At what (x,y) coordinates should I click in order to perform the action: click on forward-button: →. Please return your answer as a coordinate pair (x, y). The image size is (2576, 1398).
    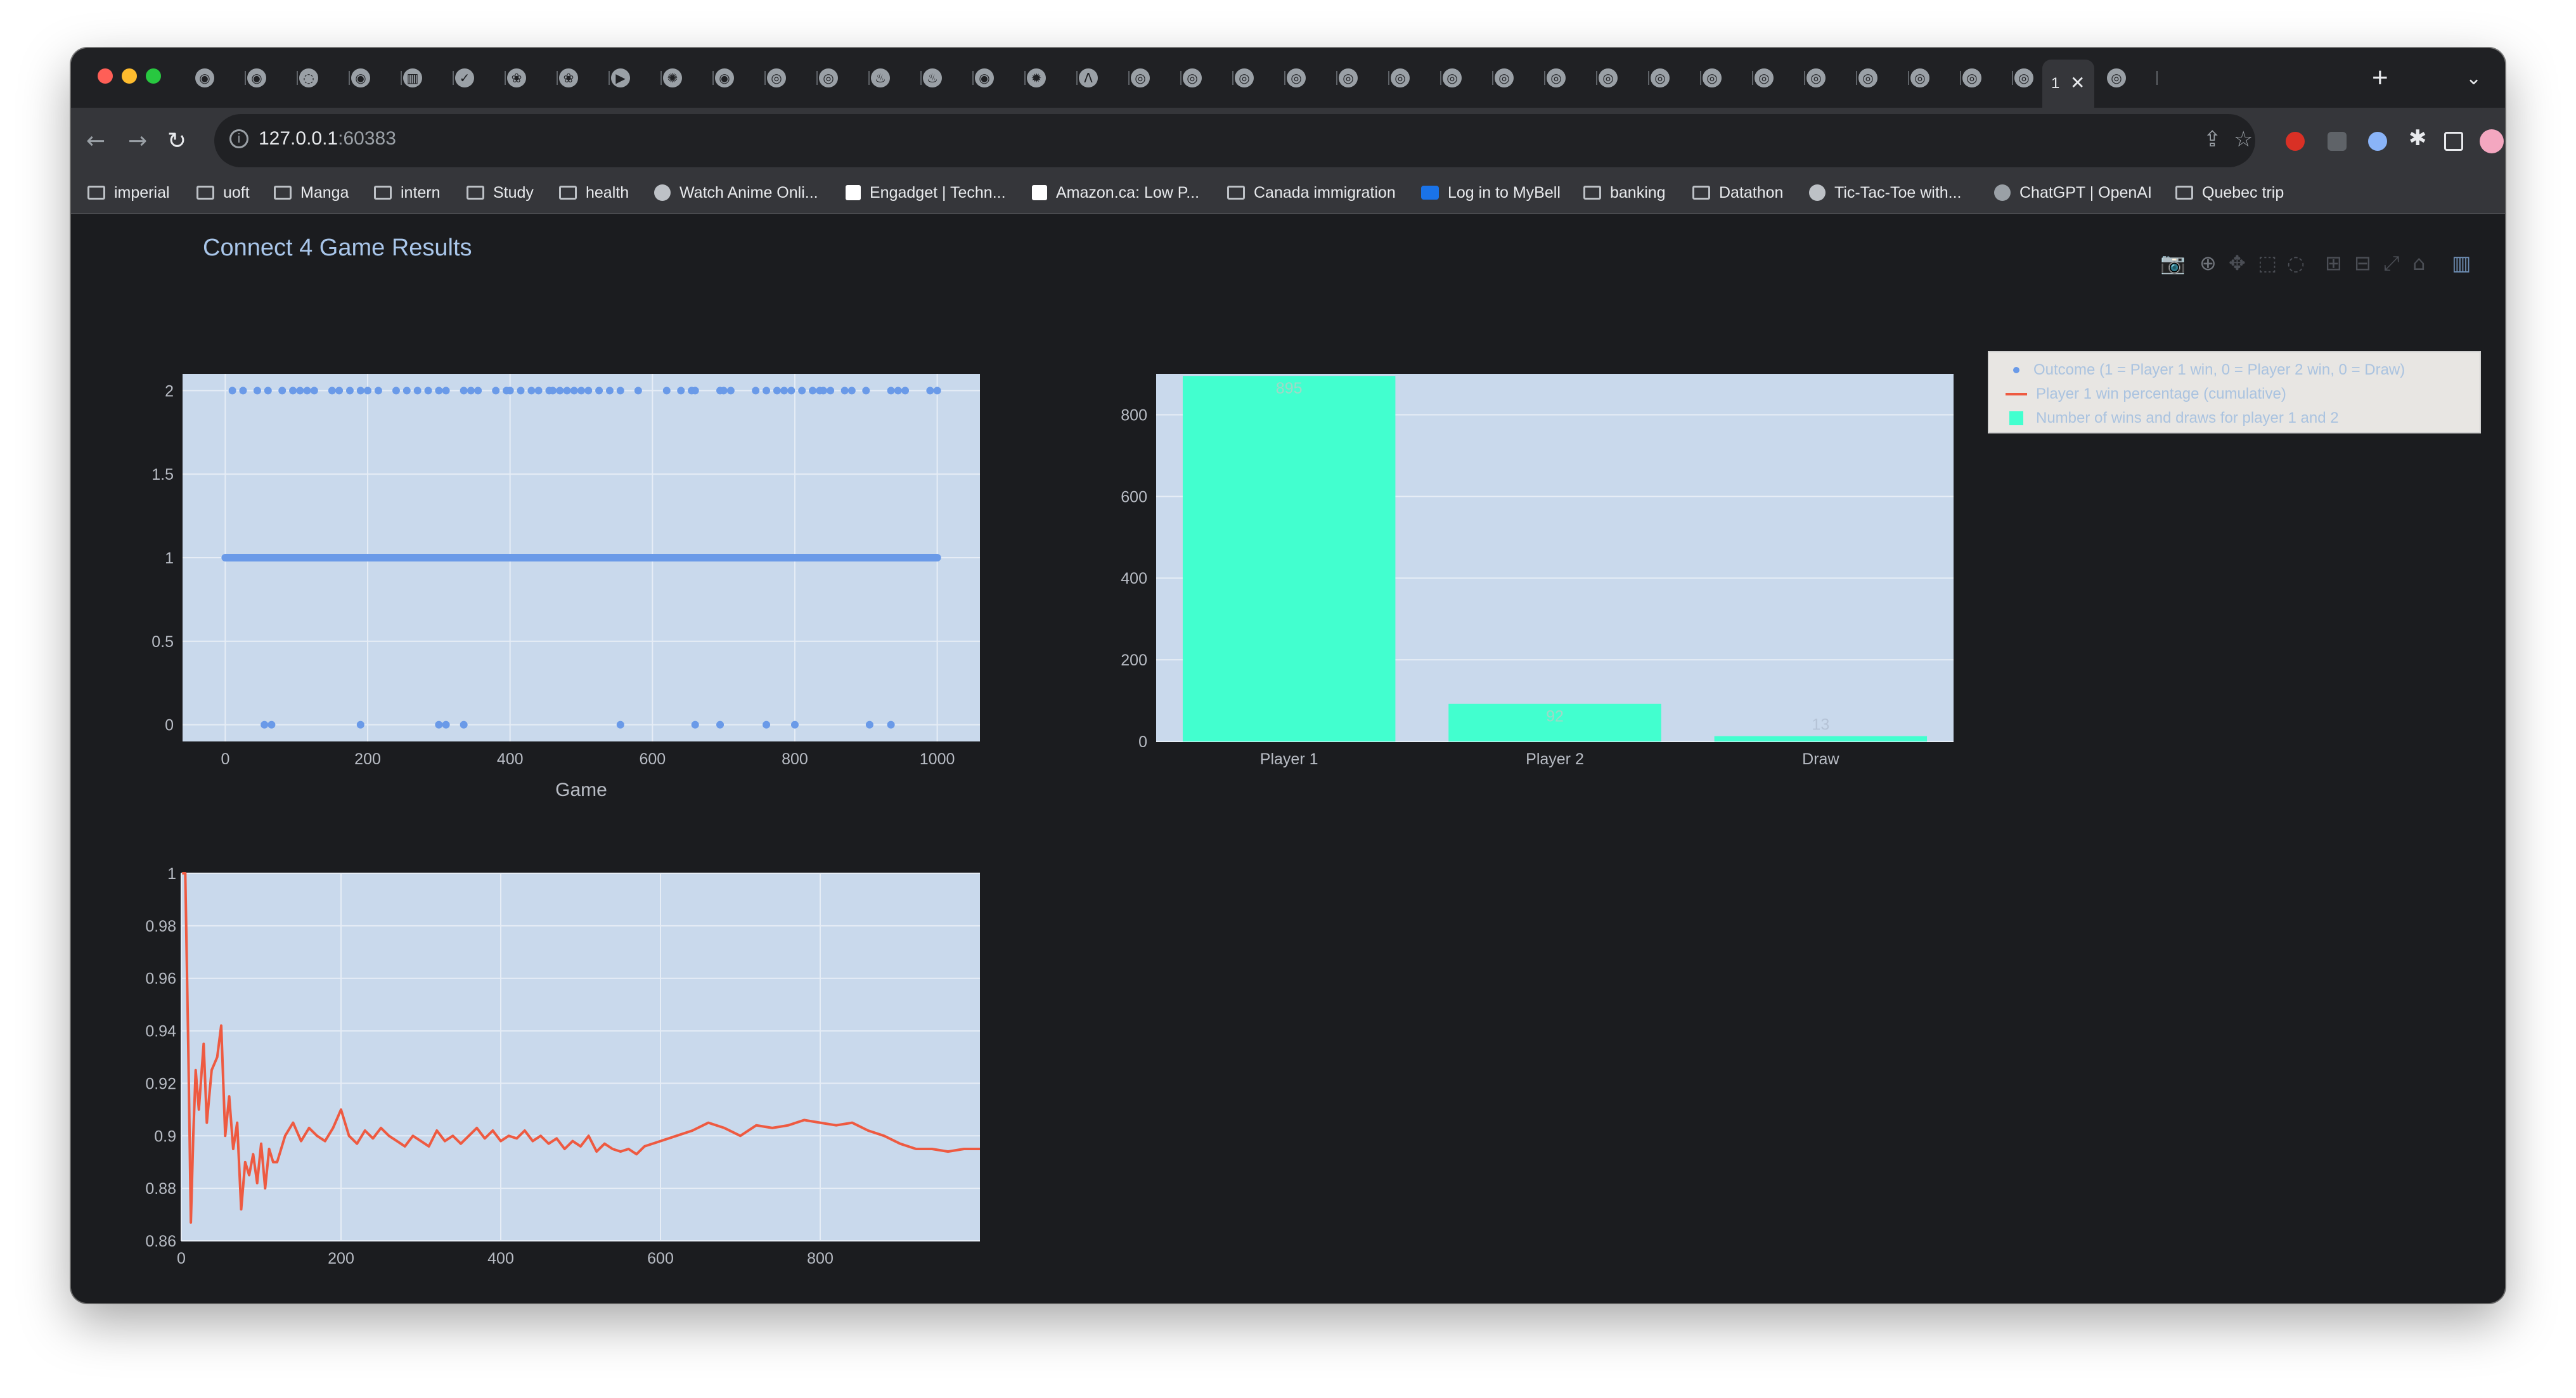
    Looking at the image, I should click on (137, 141).